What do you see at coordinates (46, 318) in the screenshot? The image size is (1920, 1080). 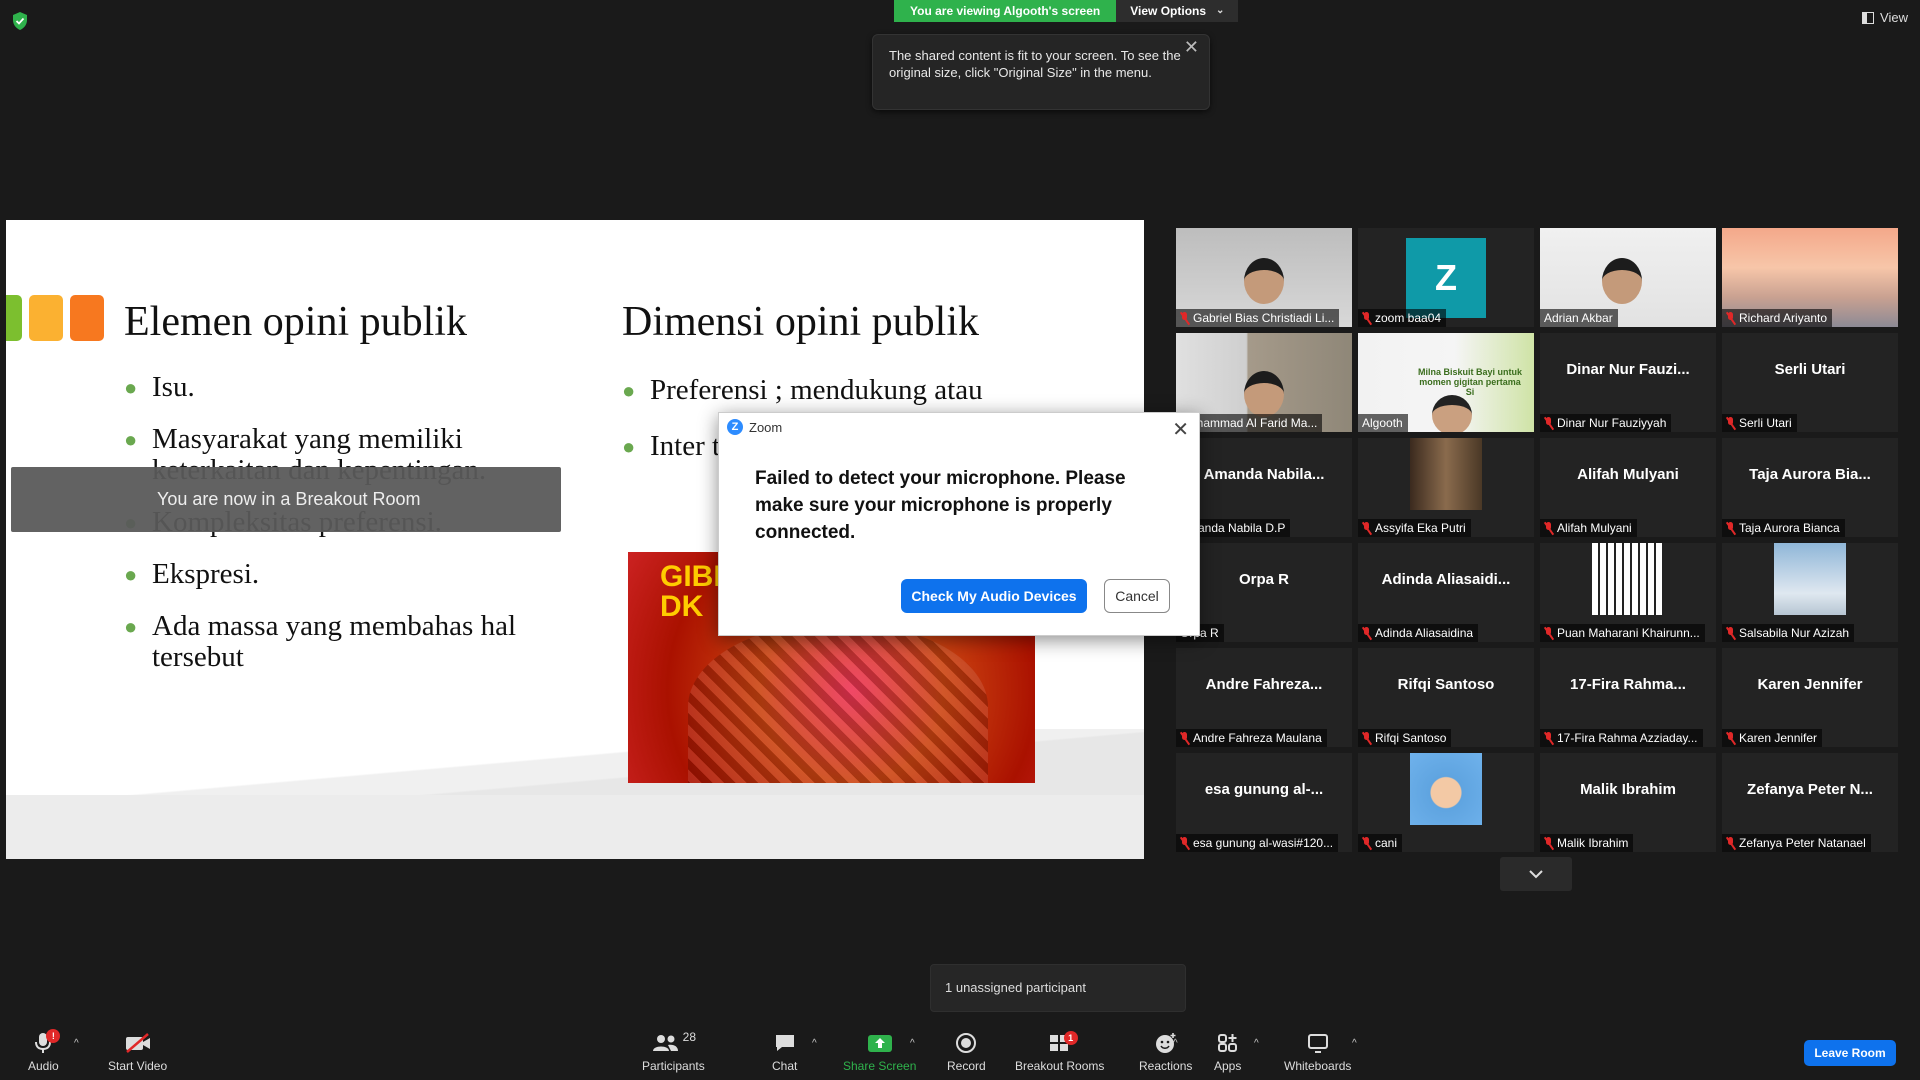 I see `yellow-square-decoration` at bounding box center [46, 318].